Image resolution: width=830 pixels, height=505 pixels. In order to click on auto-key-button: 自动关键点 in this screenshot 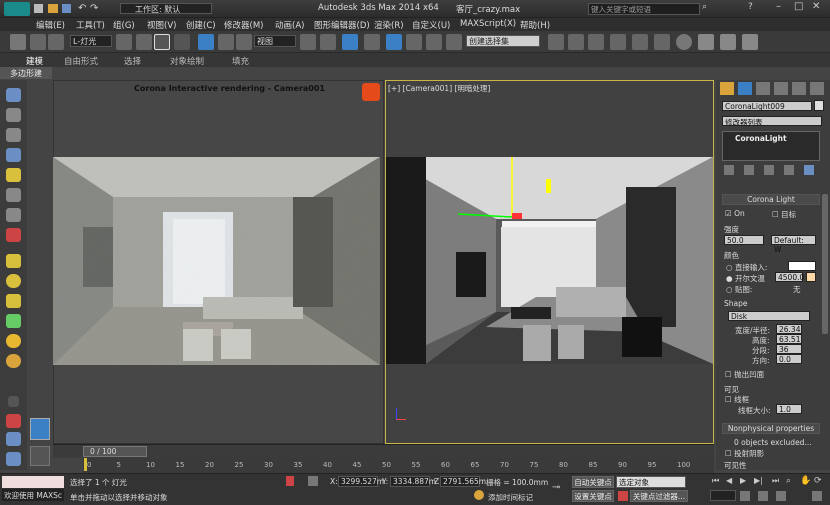, I will do `click(593, 482)`.